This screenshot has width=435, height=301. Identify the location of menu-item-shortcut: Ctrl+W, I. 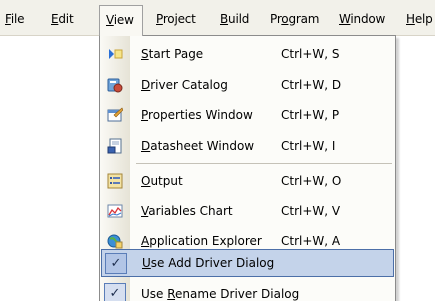
(308, 146).